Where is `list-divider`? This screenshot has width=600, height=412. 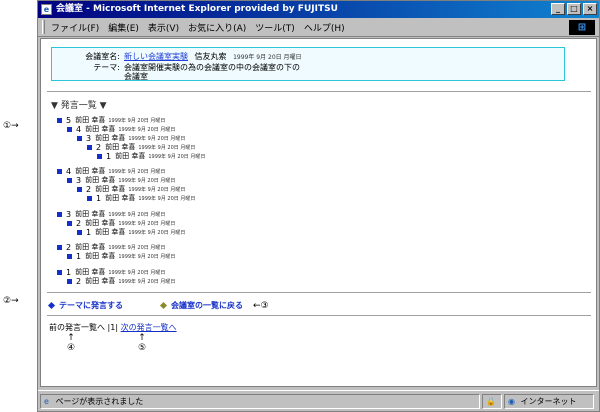 list-divider is located at coordinates (319, 292).